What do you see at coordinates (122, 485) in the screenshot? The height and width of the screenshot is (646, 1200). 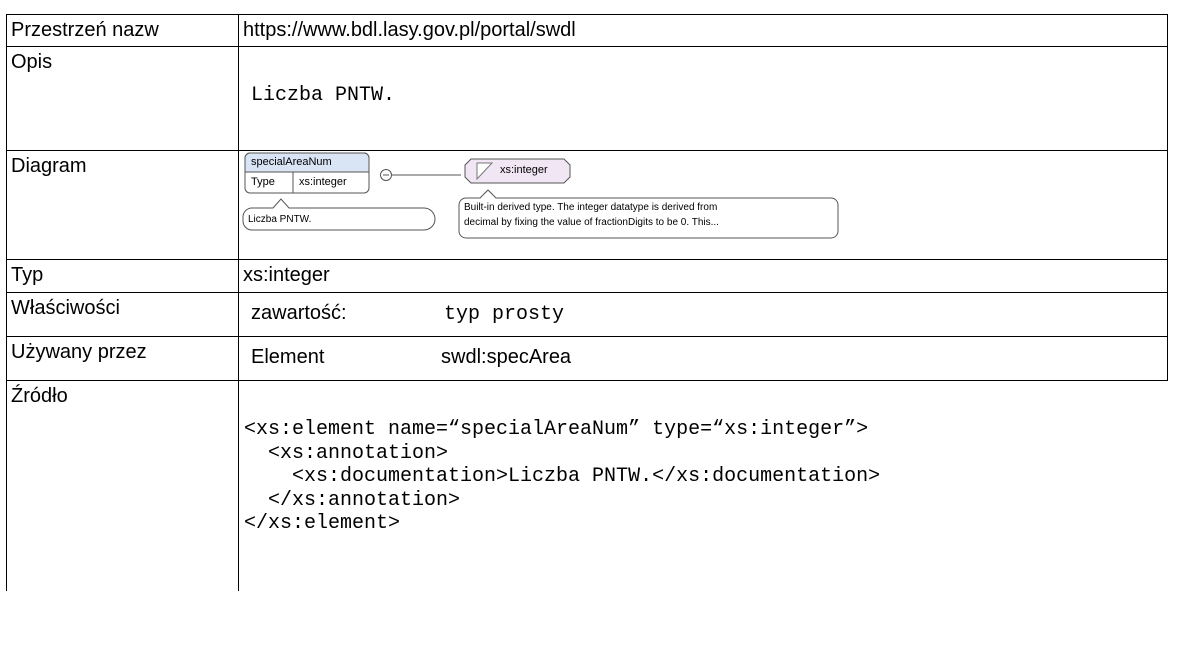 I see `label-source: Źródło` at bounding box center [122, 485].